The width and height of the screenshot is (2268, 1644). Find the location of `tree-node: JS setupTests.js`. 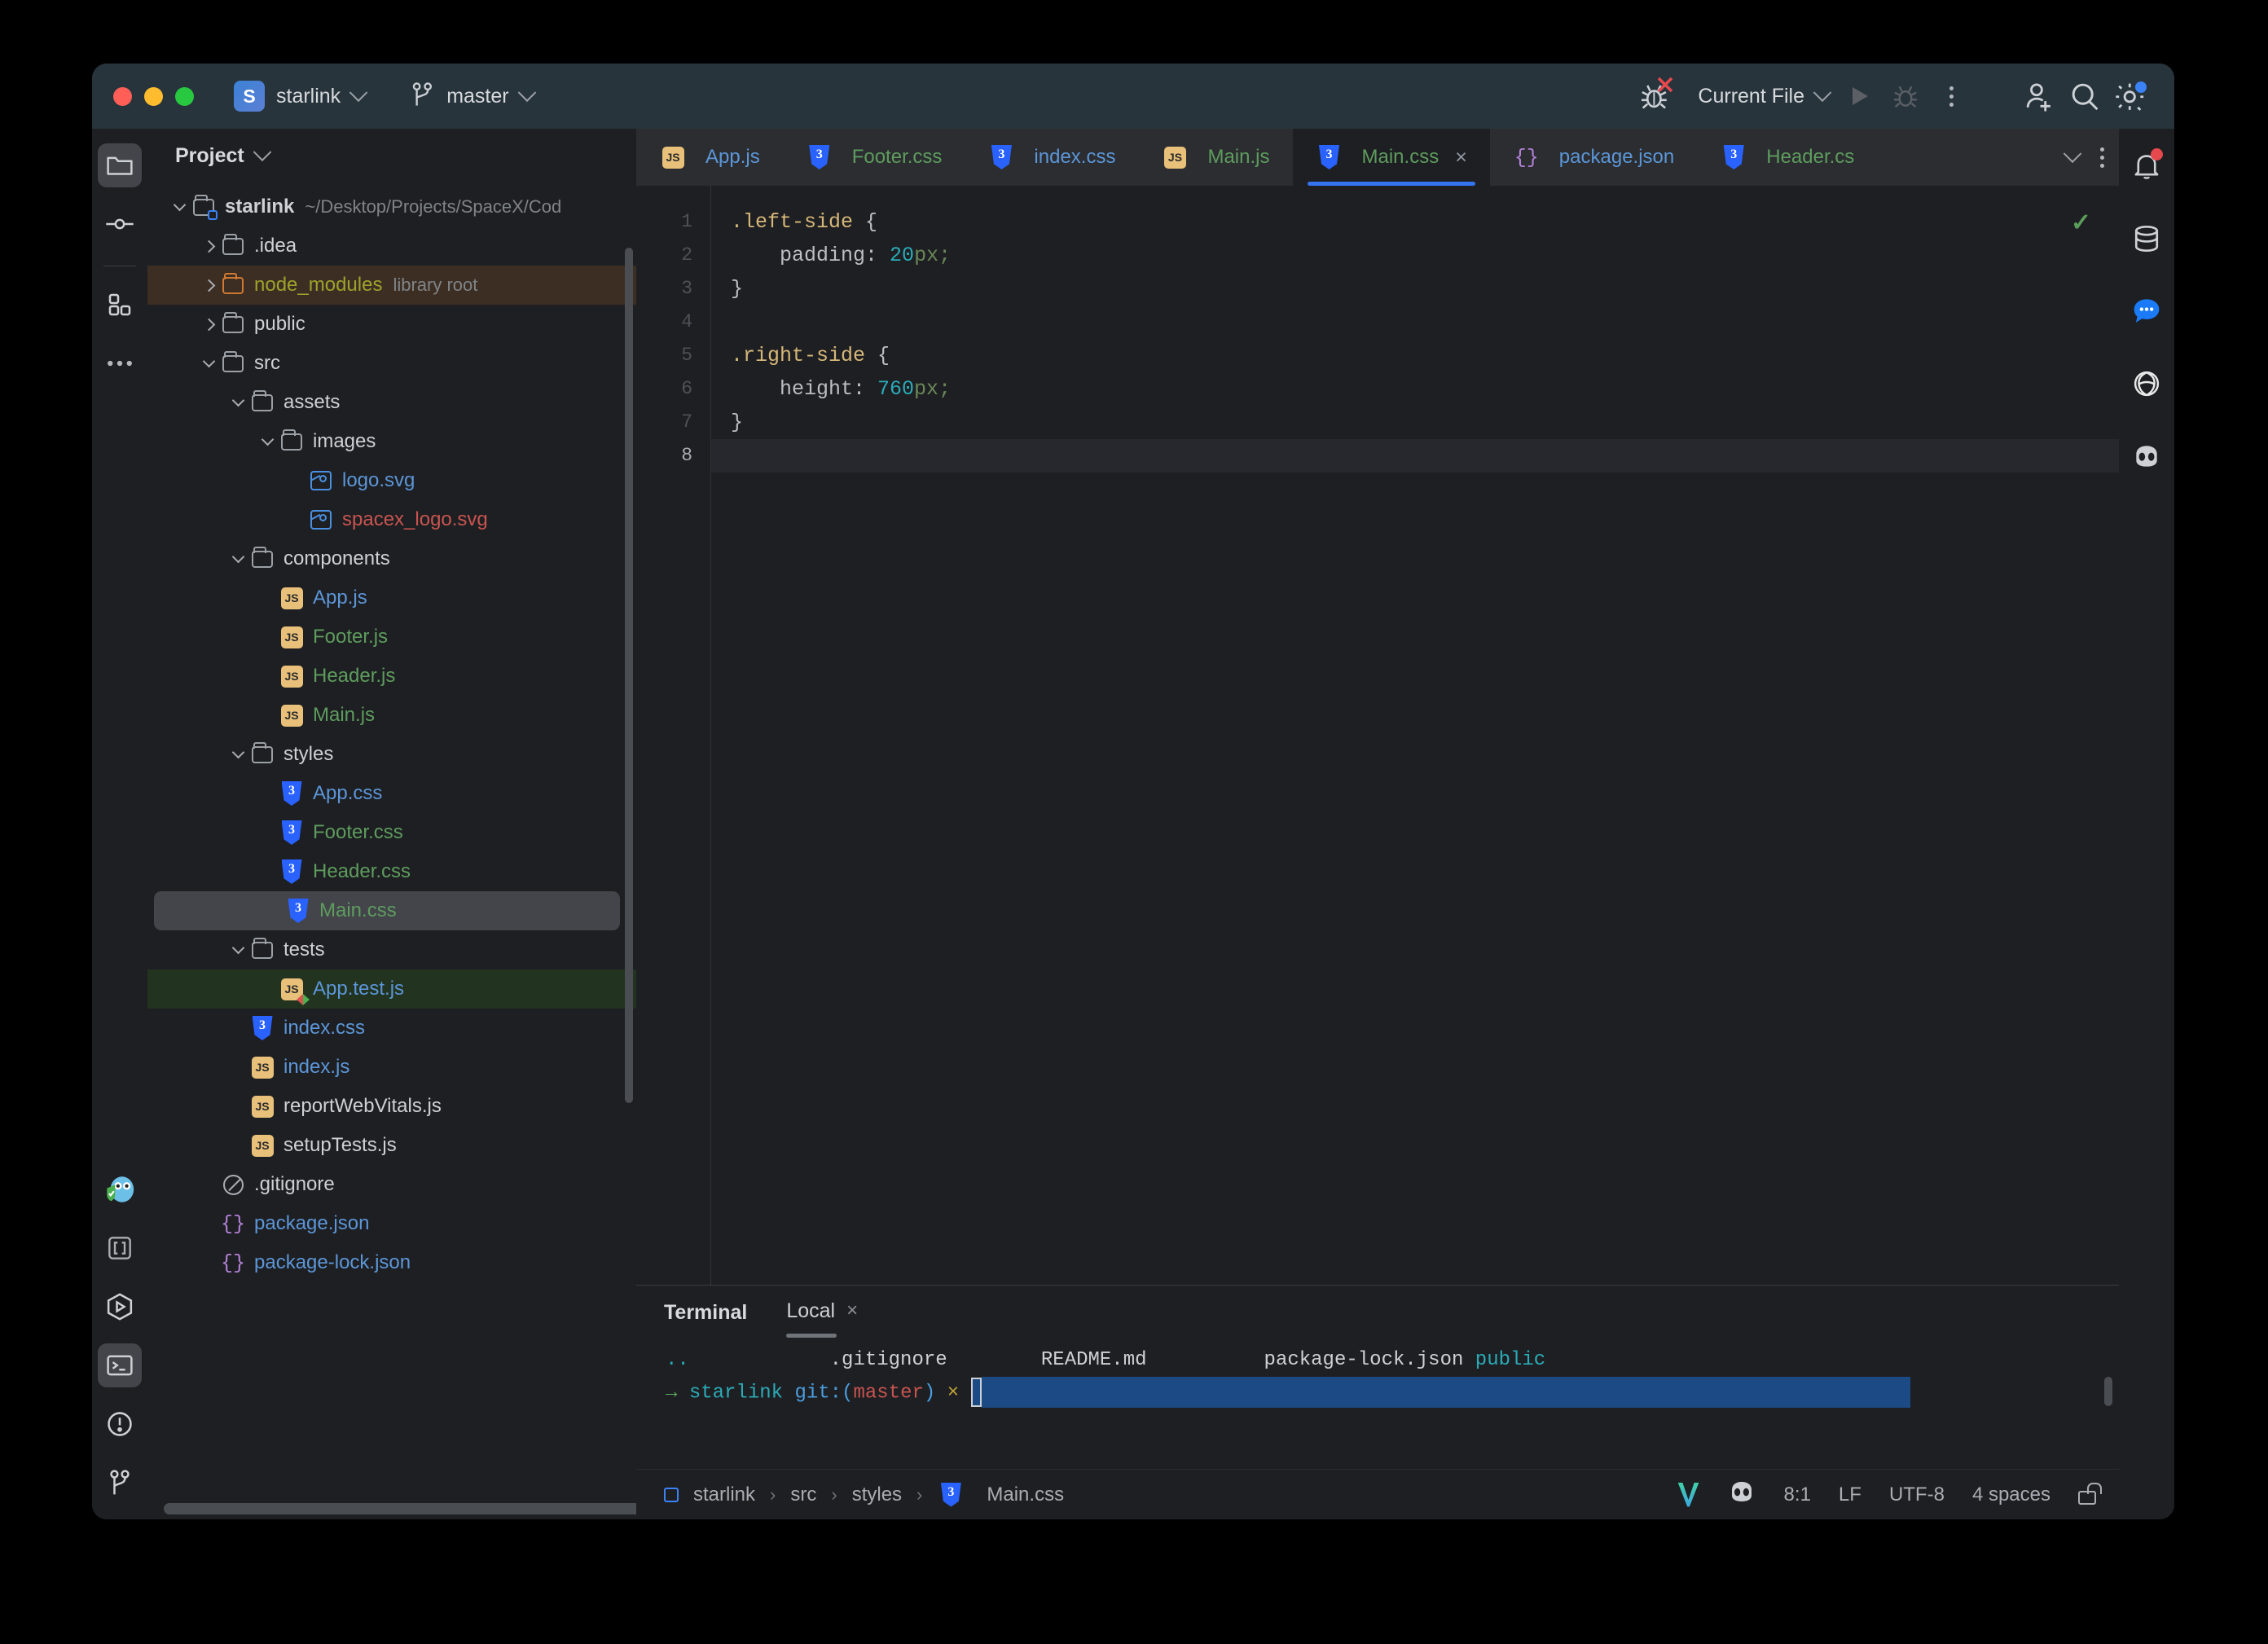

tree-node: JS setupTests.js is located at coordinates (391, 1145).